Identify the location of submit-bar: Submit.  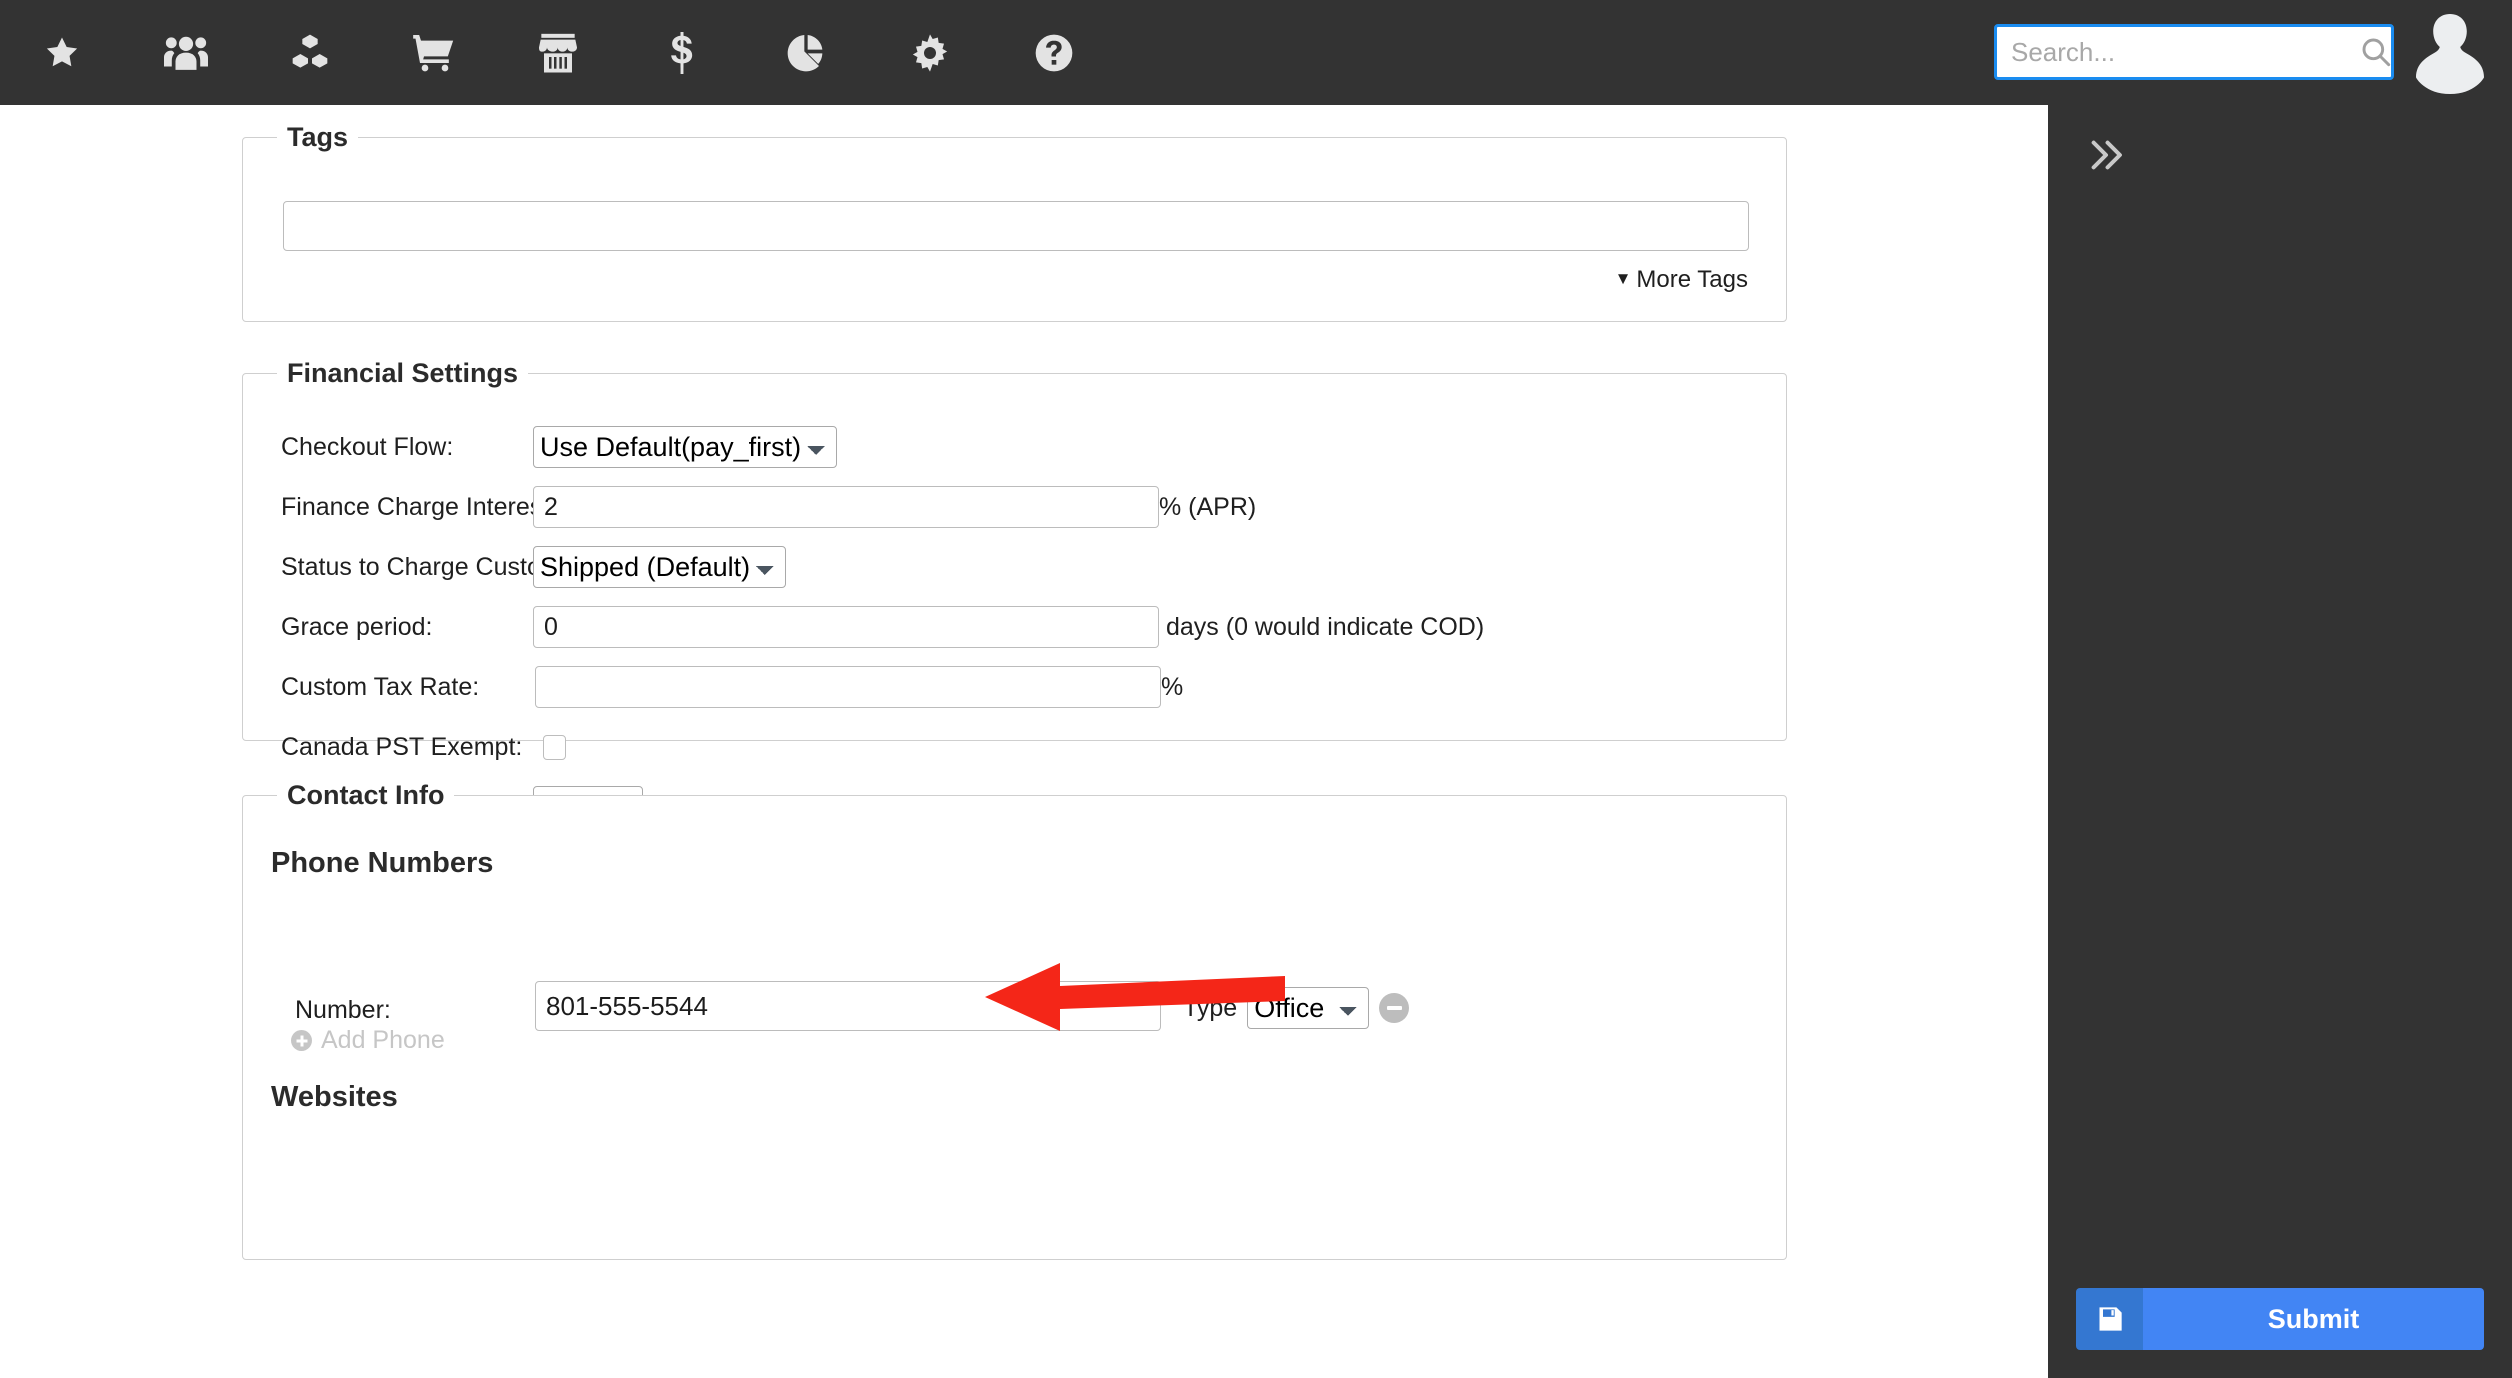
(2280, 1319).